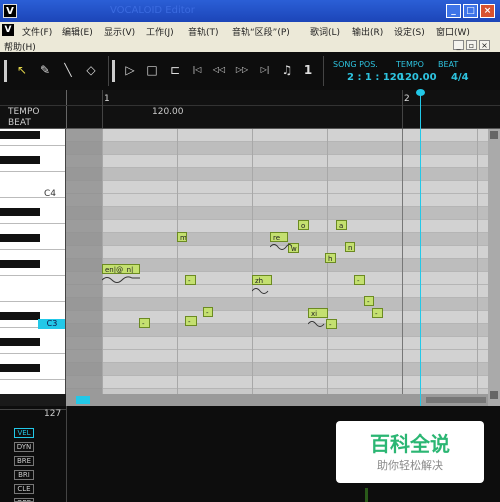 Image resolution: width=500 pixels, height=502 pixels. What do you see at coordinates (19, 123) in the screenshot?
I see `beat-track-label: BEAT` at bounding box center [19, 123].